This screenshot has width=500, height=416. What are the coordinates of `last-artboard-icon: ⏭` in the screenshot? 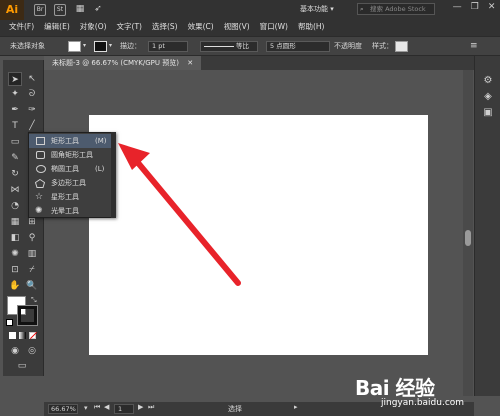 It's located at (151, 407).